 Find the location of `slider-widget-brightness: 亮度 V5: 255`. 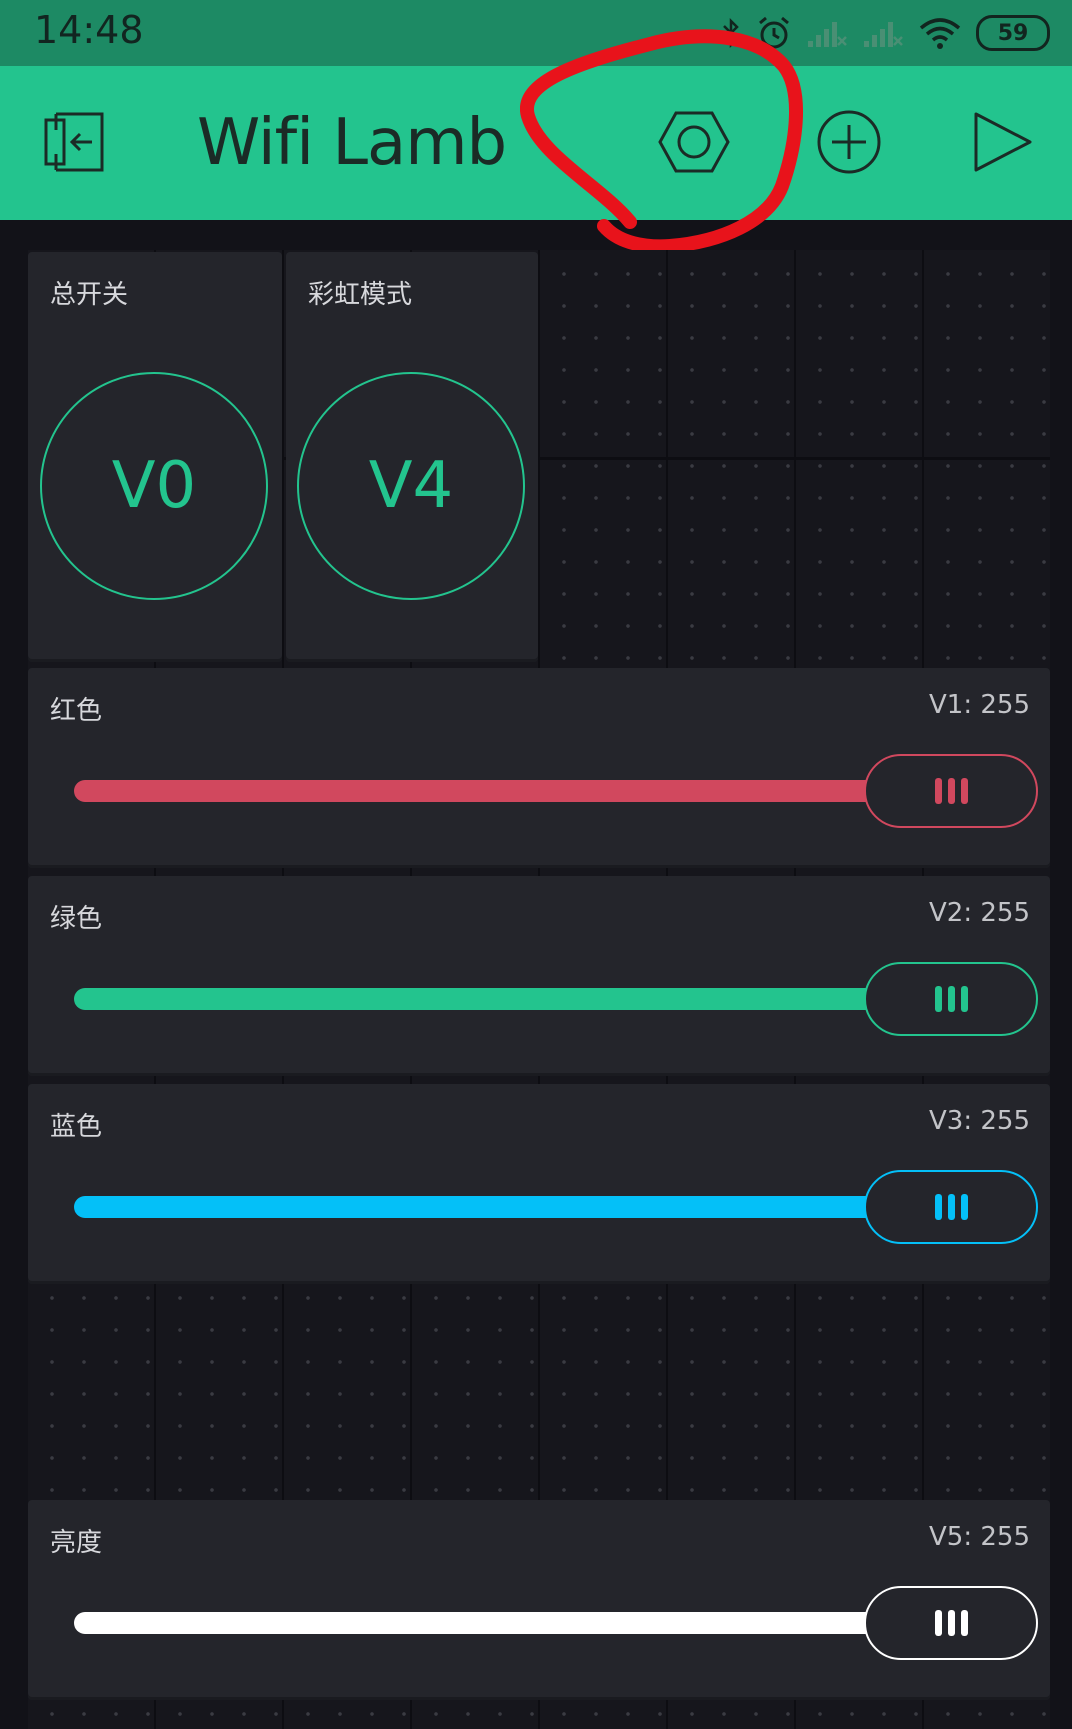

slider-widget-brightness: 亮度 V5: 255 is located at coordinates (539, 1600).